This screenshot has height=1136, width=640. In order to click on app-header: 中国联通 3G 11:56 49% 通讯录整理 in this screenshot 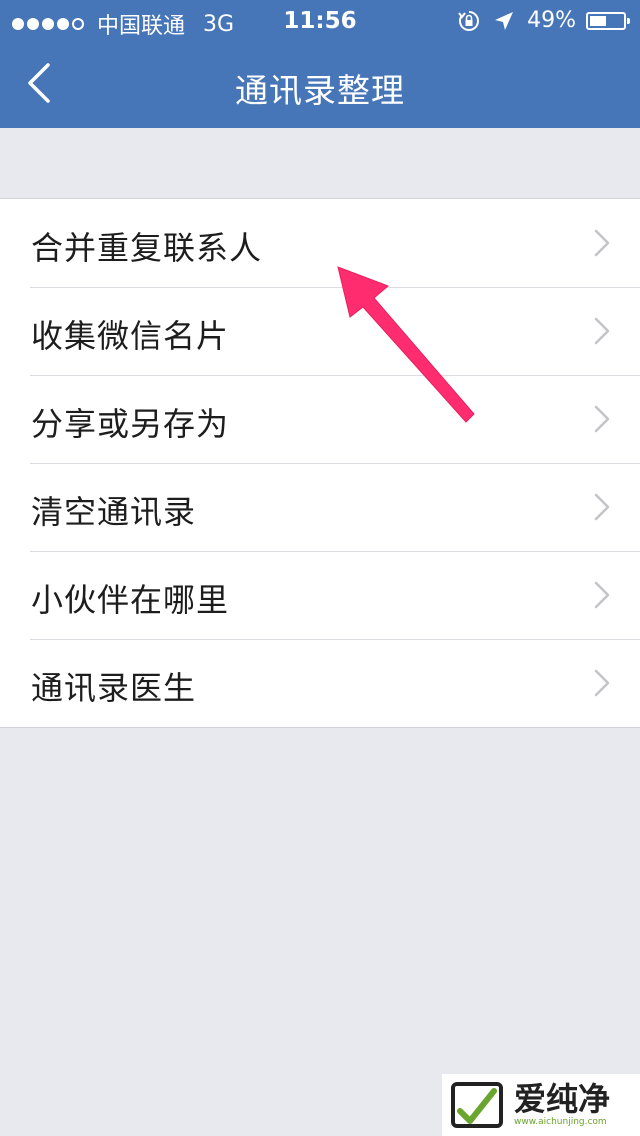, I will do `click(320, 64)`.